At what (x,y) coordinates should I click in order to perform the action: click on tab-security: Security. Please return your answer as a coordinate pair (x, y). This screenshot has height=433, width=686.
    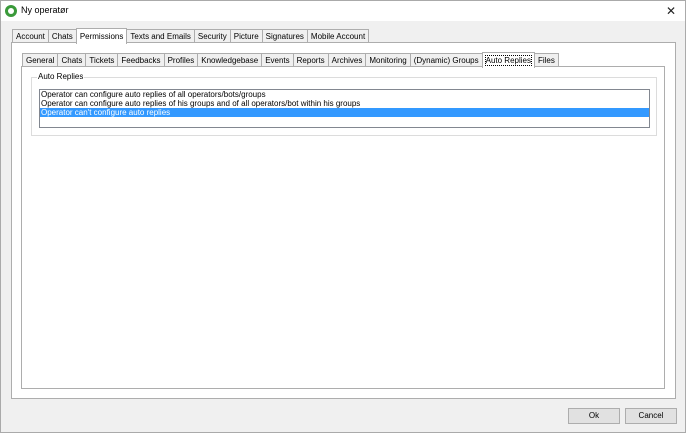
    Looking at the image, I should click on (212, 36).